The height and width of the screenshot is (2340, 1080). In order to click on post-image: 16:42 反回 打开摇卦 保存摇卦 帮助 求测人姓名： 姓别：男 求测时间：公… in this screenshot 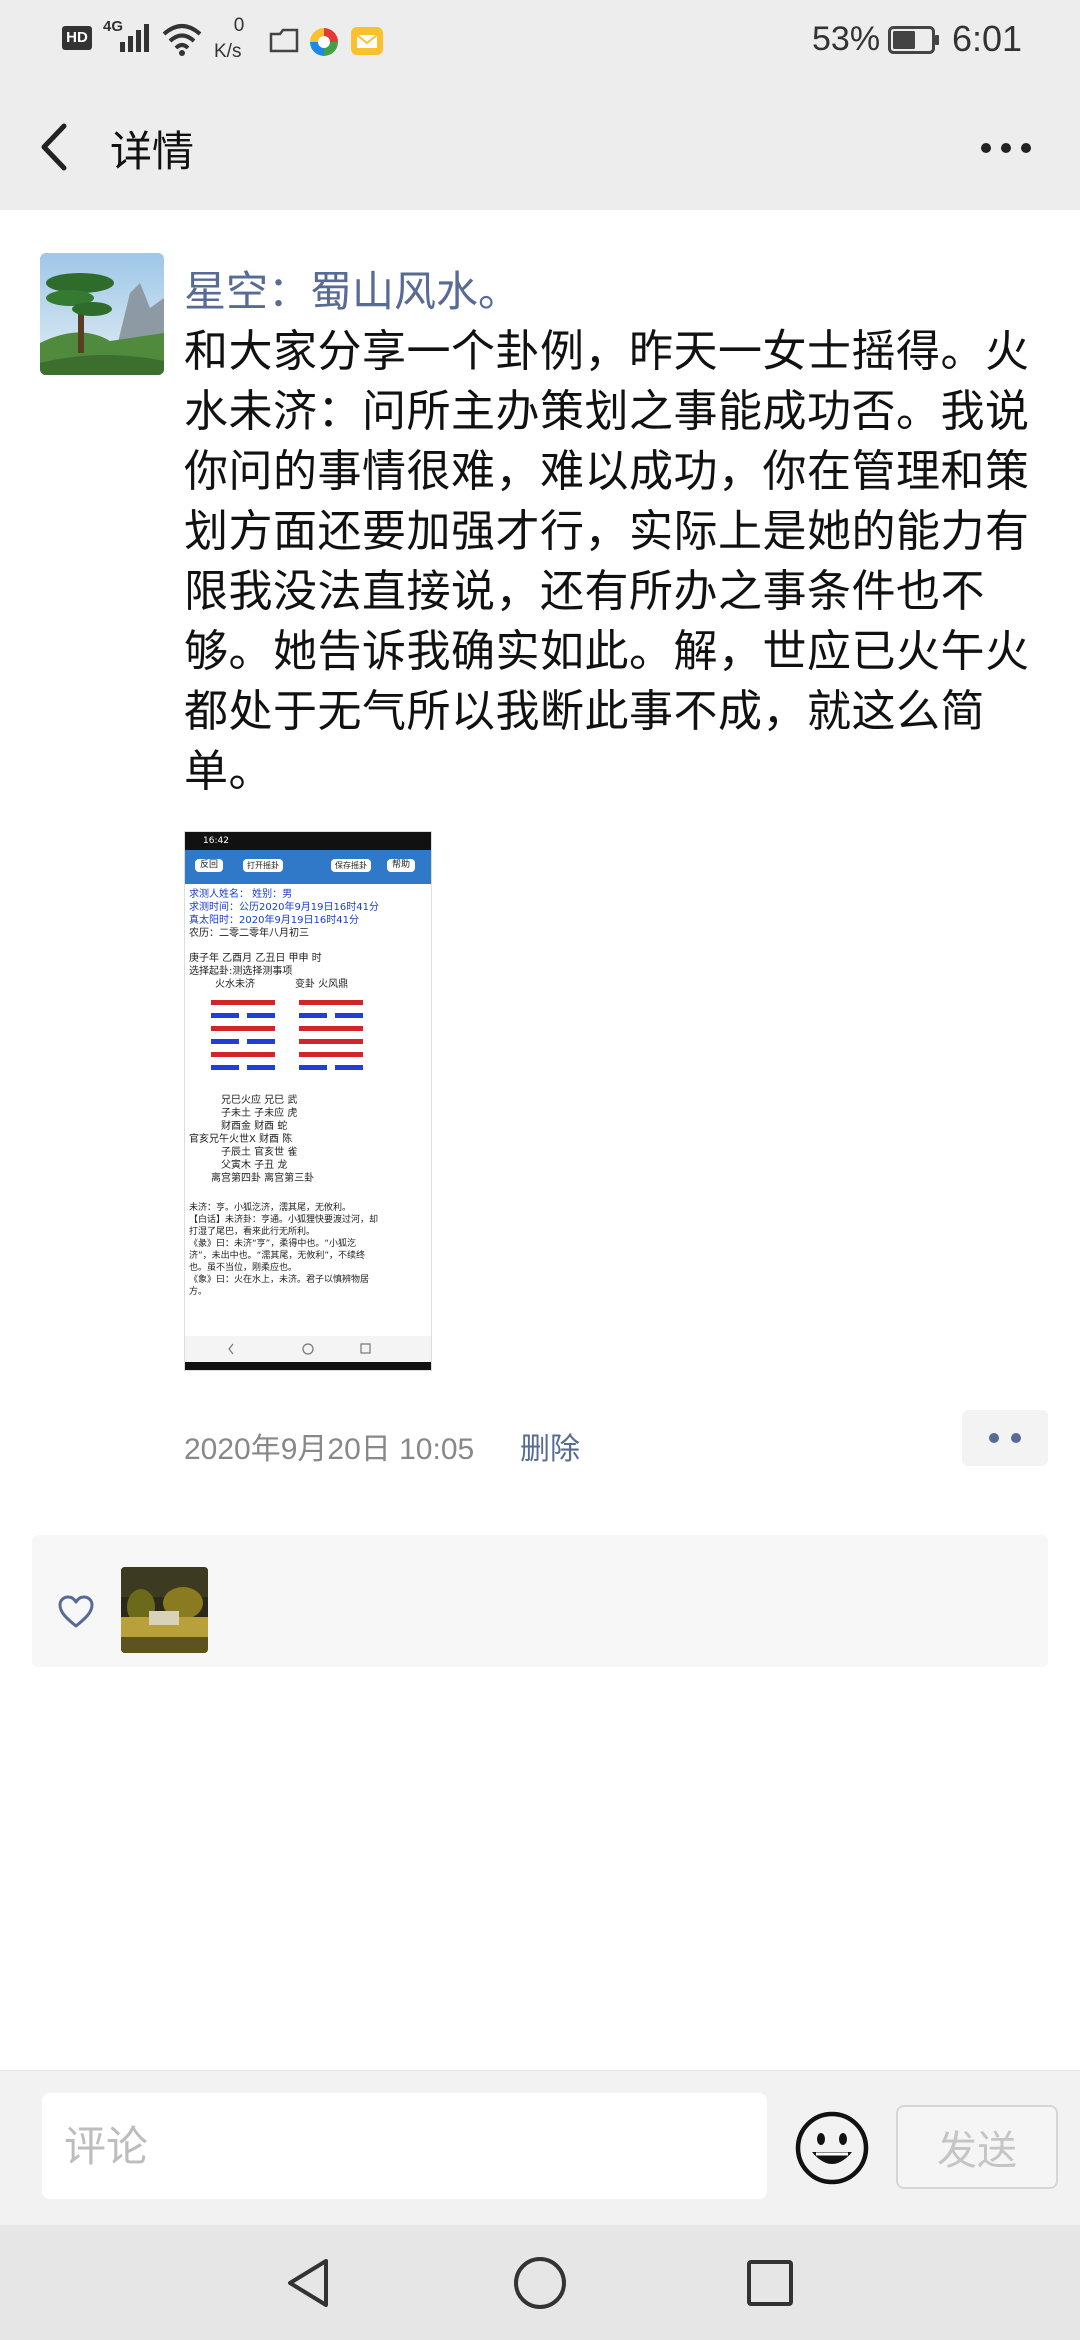, I will do `click(308, 1101)`.